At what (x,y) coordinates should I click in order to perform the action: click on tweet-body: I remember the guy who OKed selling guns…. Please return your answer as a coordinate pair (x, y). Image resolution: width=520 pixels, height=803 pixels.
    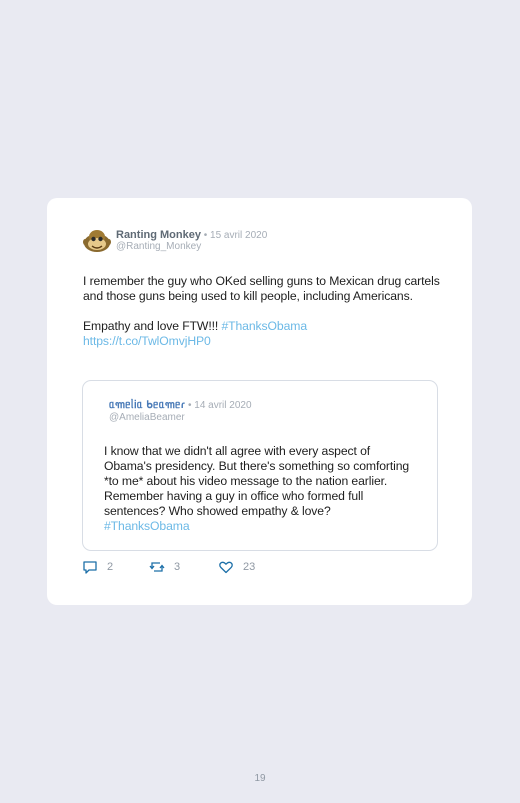
    Looking at the image, I should click on (268, 311).